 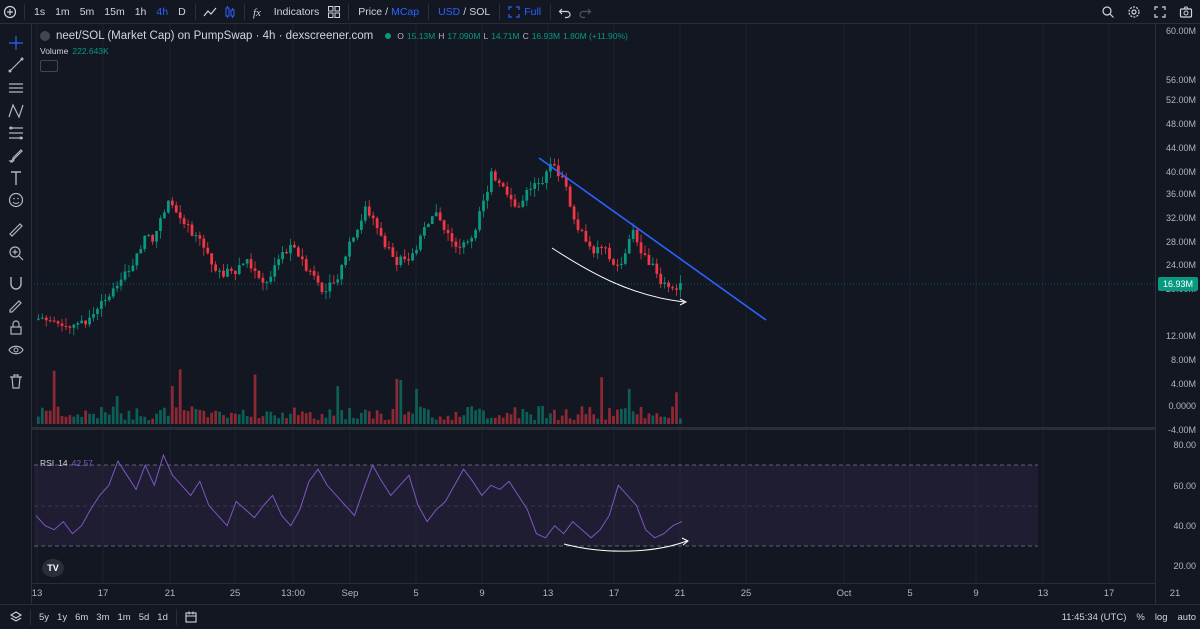 I want to click on interval-5m: 5m, so click(x=87, y=12).